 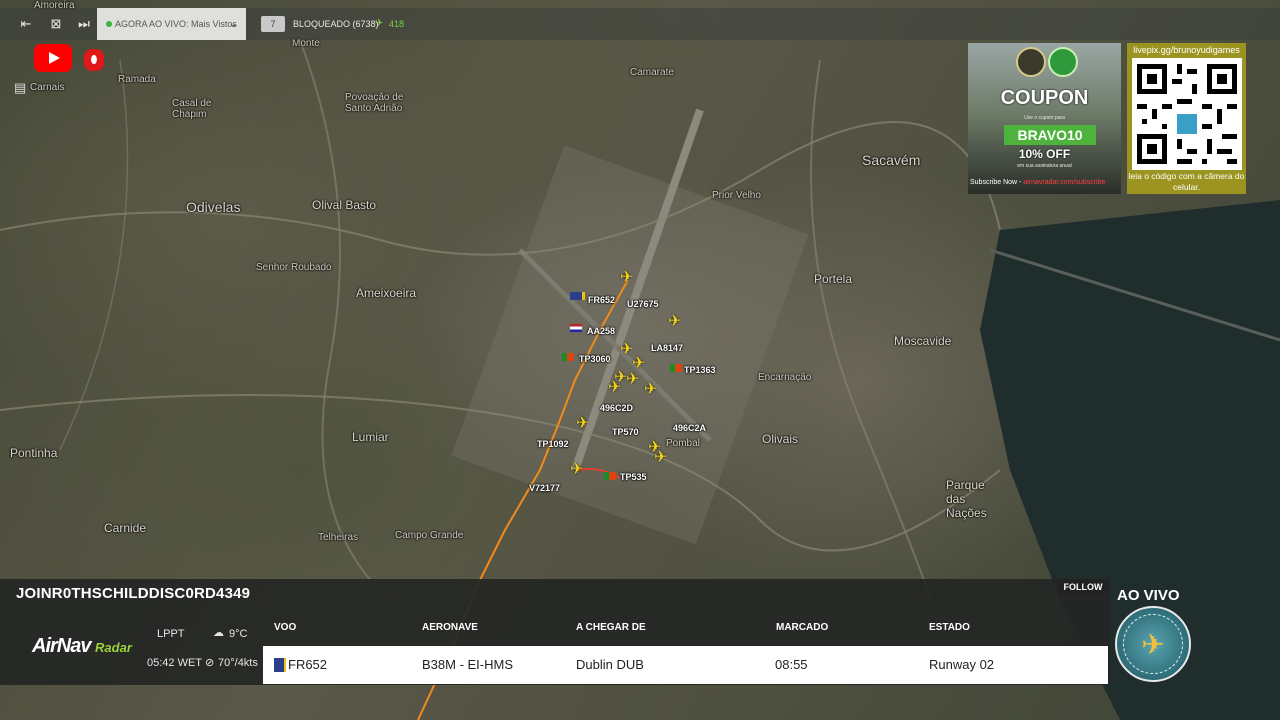 I want to click on stream-title: JOINR0THSCHILDDISC0RD4349, so click(x=133, y=593).